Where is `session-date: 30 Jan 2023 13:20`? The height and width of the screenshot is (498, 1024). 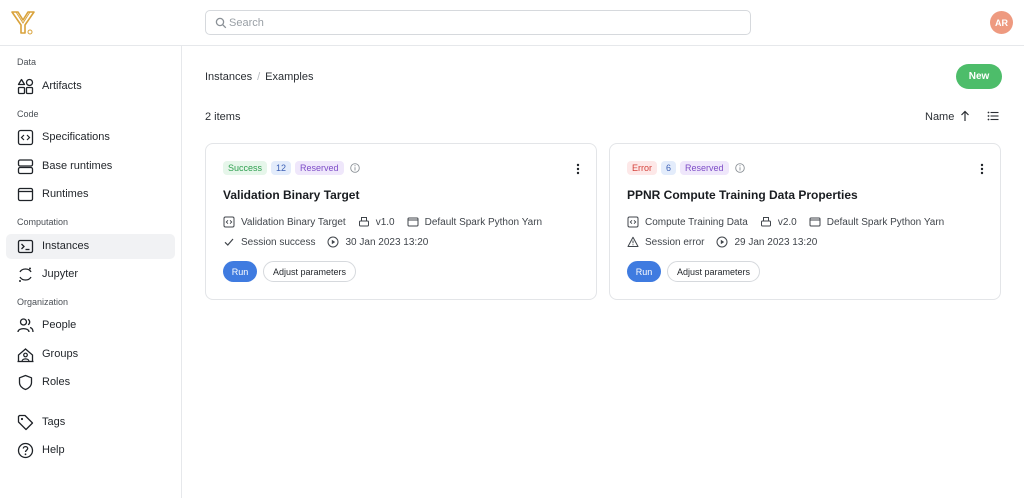 session-date: 30 Jan 2023 13:20 is located at coordinates (387, 242).